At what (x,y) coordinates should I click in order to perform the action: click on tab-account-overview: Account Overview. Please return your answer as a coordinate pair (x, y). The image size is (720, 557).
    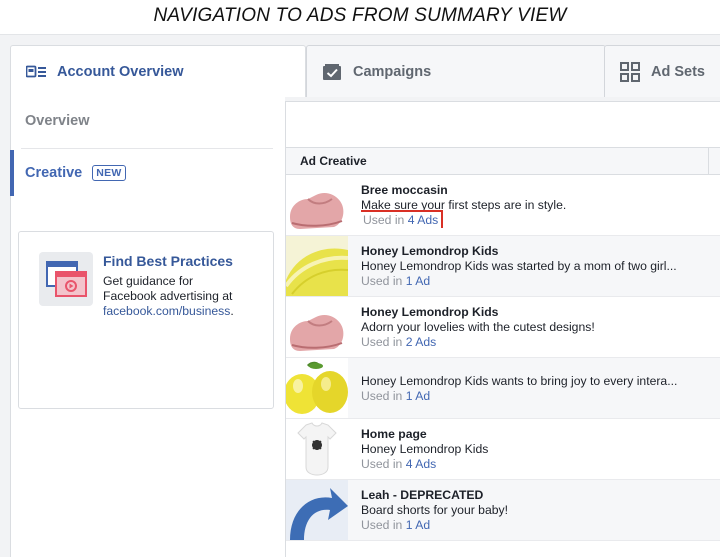
    Looking at the image, I should click on (158, 71).